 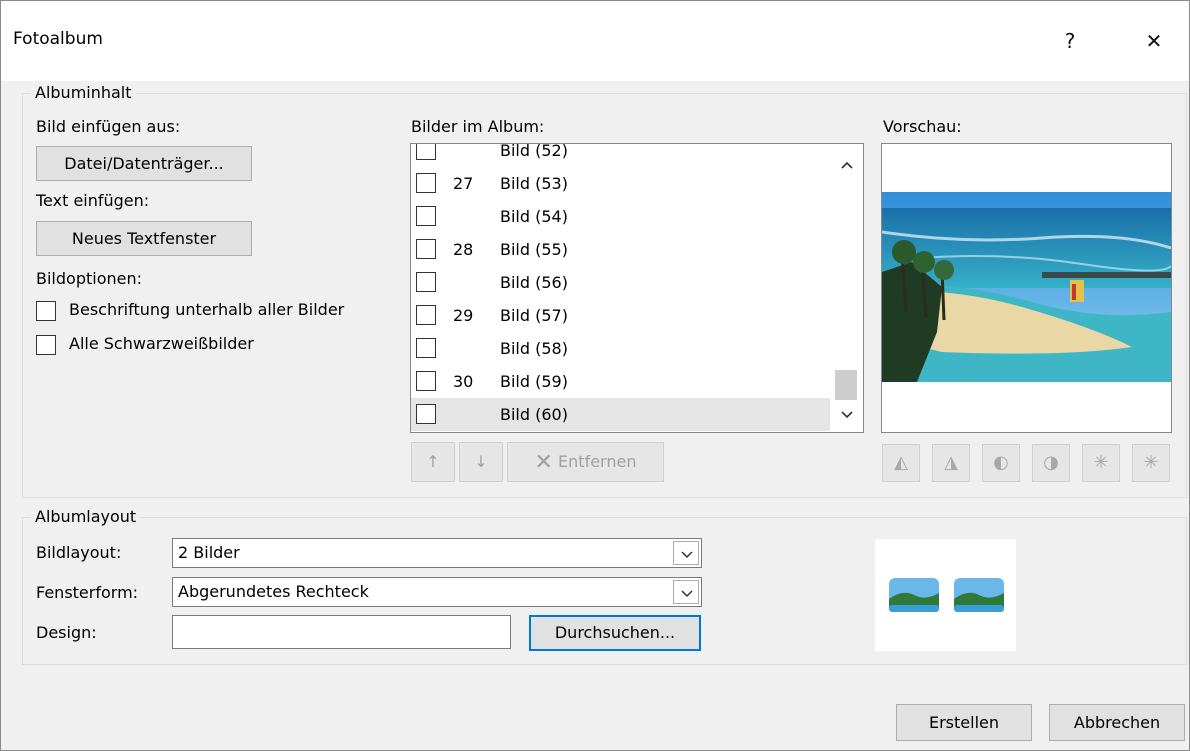 I want to click on list-item-label: Bild (56), so click(x=534, y=282).